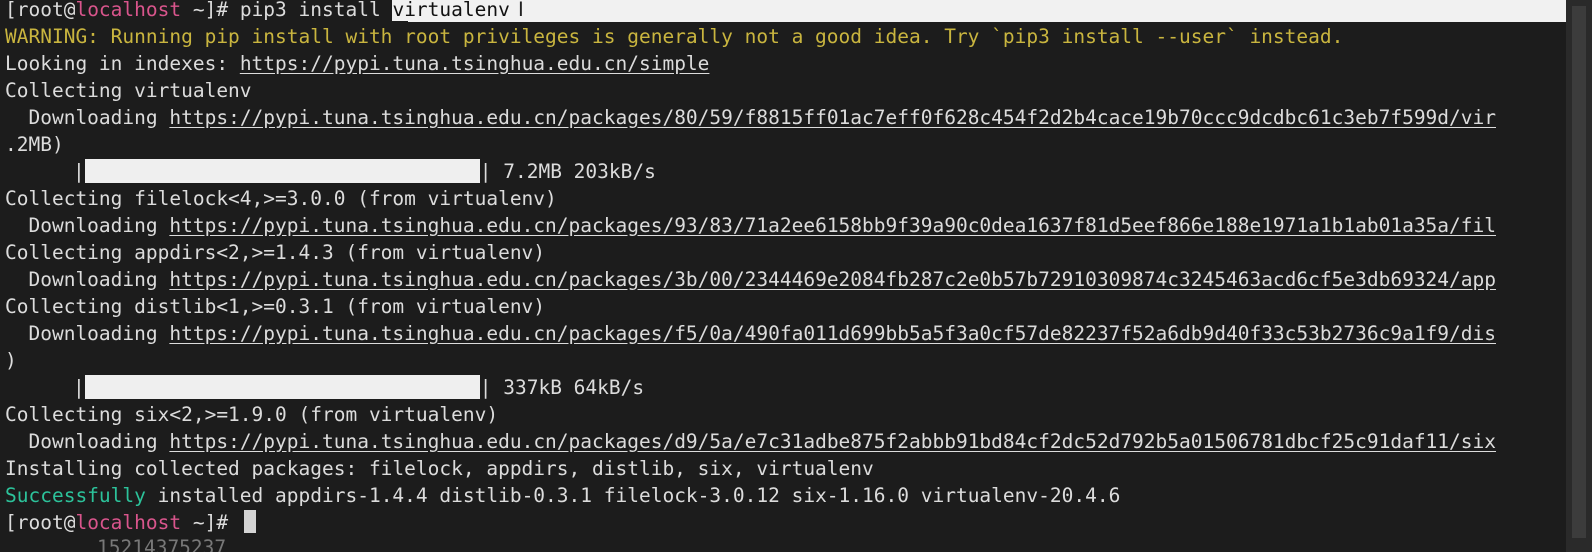 This screenshot has width=1592, height=552. What do you see at coordinates (1579, 272) in the screenshot?
I see `scrollbar-thumb` at bounding box center [1579, 272].